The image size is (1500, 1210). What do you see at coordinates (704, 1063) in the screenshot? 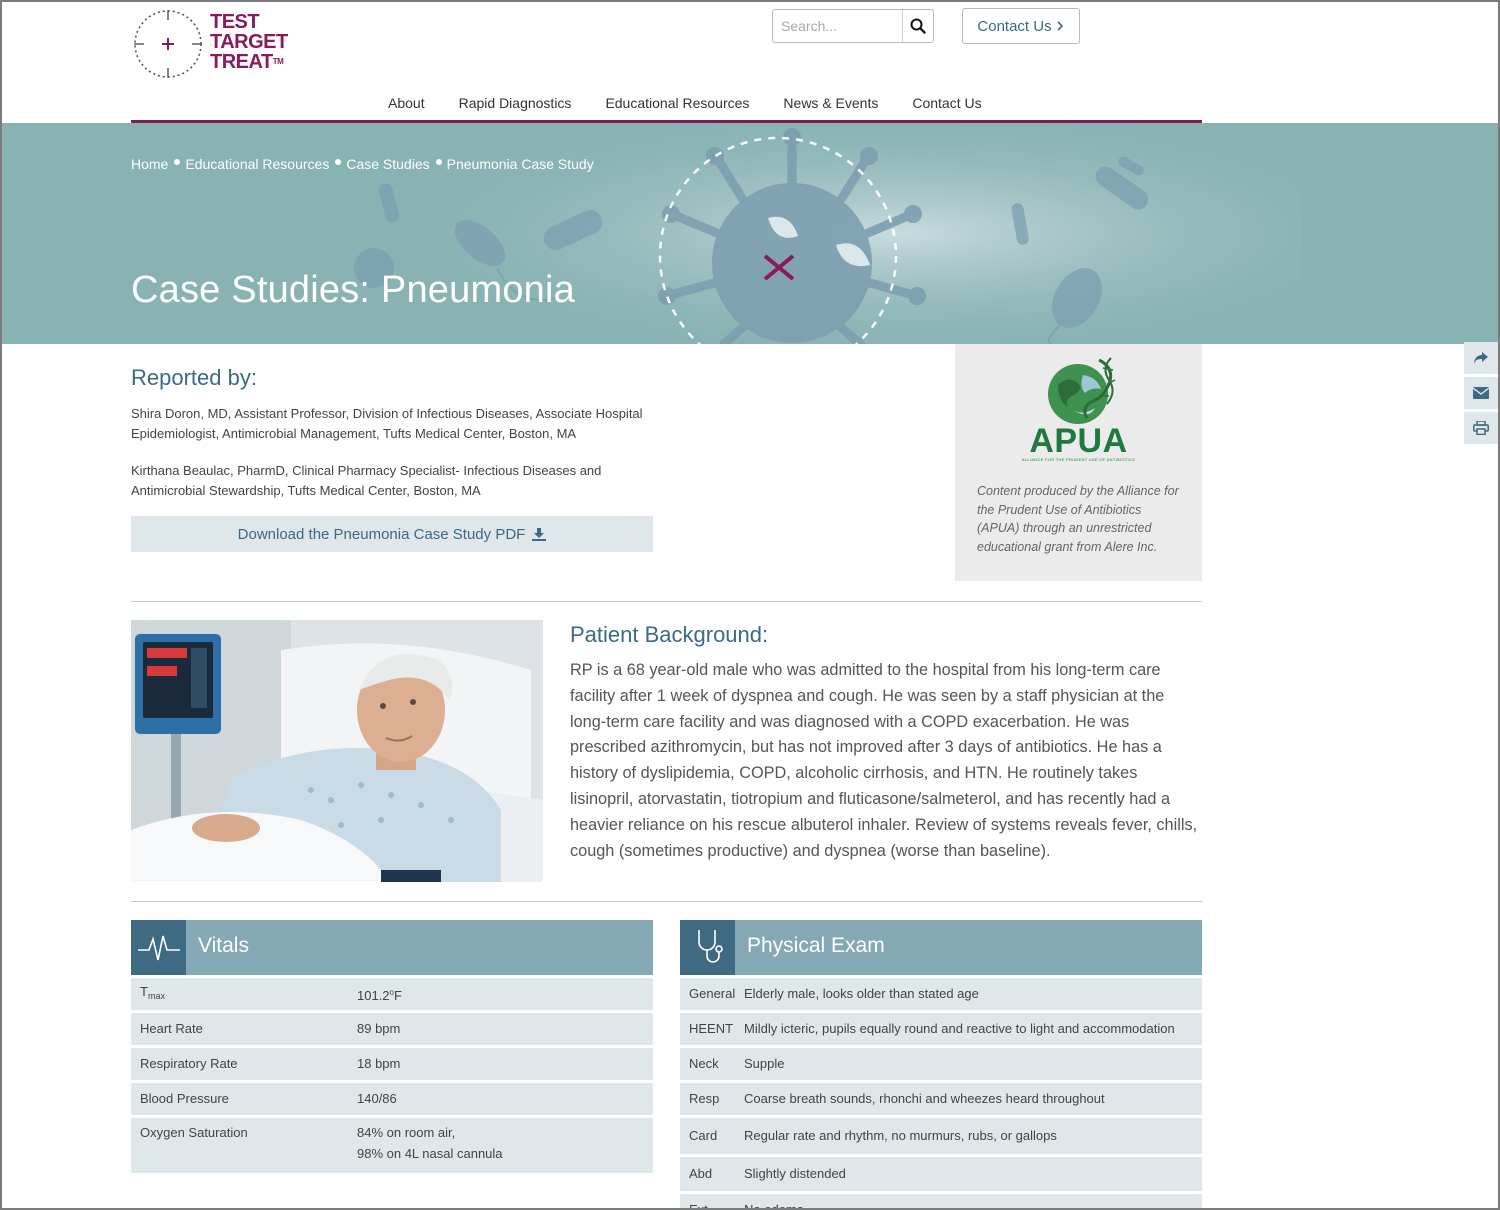
I see `exam-label: Neck` at bounding box center [704, 1063].